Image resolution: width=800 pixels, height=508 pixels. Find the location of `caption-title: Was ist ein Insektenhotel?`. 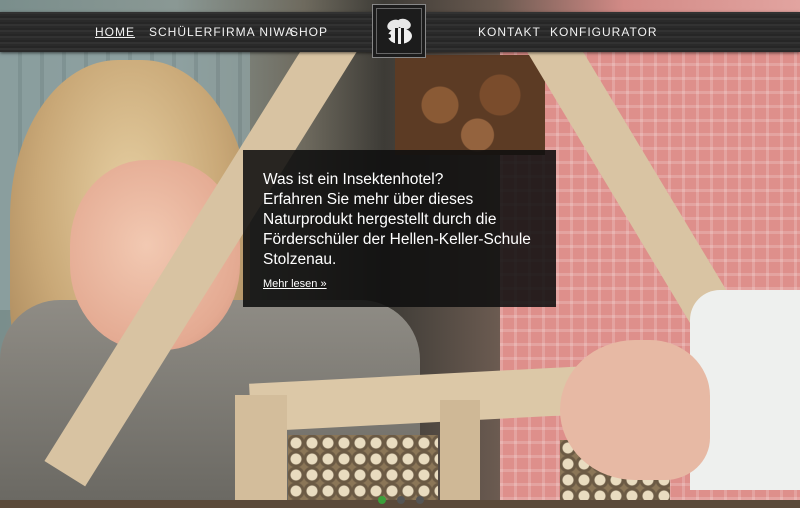

caption-title: Was ist ein Insektenhotel? is located at coordinates (353, 179).